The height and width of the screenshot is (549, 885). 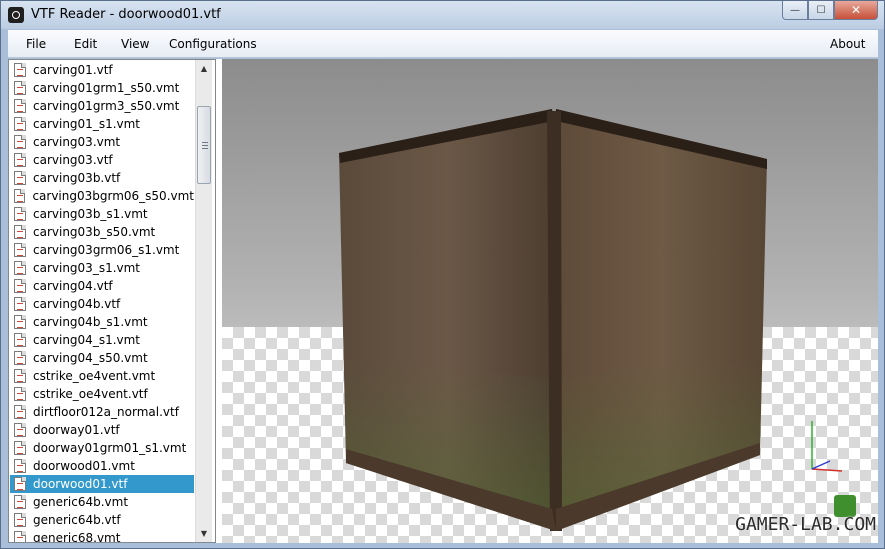 I want to click on list-item-label: generic64b.vmt, so click(x=81, y=502).